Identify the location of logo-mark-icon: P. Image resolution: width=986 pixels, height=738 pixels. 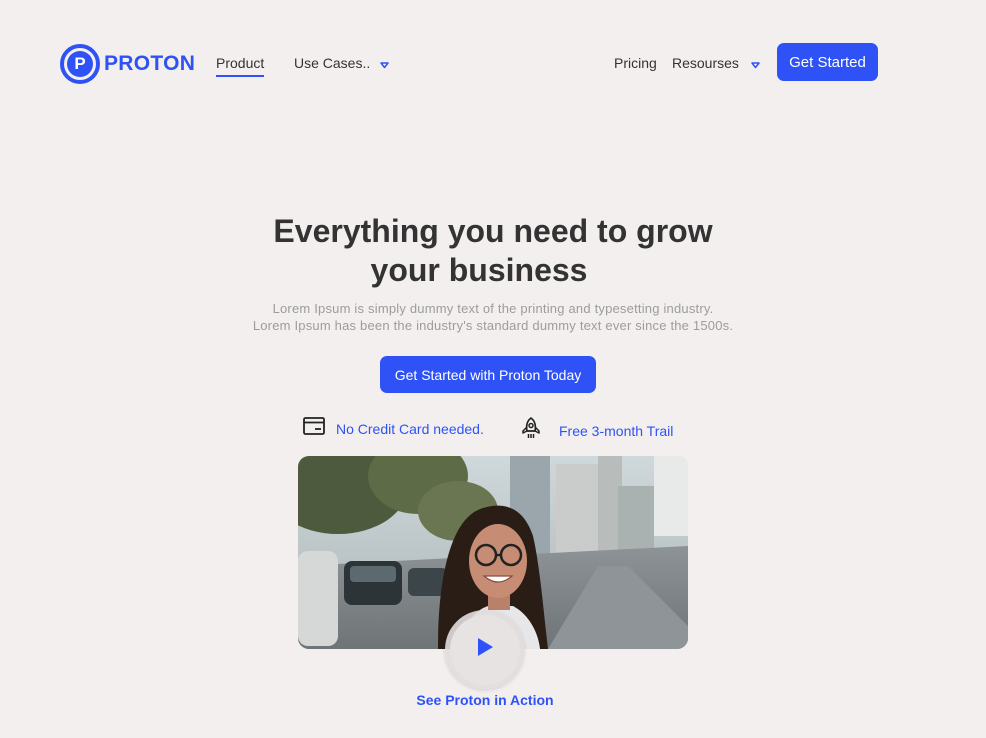
(80, 64).